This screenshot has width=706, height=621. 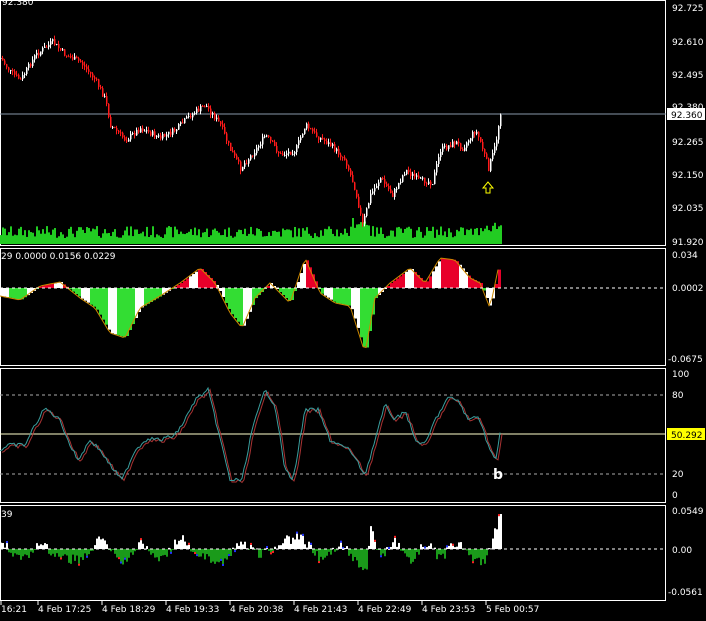 I want to click on histogram-panel: 29 0.0000 0.0156 0.0229, so click(x=333, y=300).